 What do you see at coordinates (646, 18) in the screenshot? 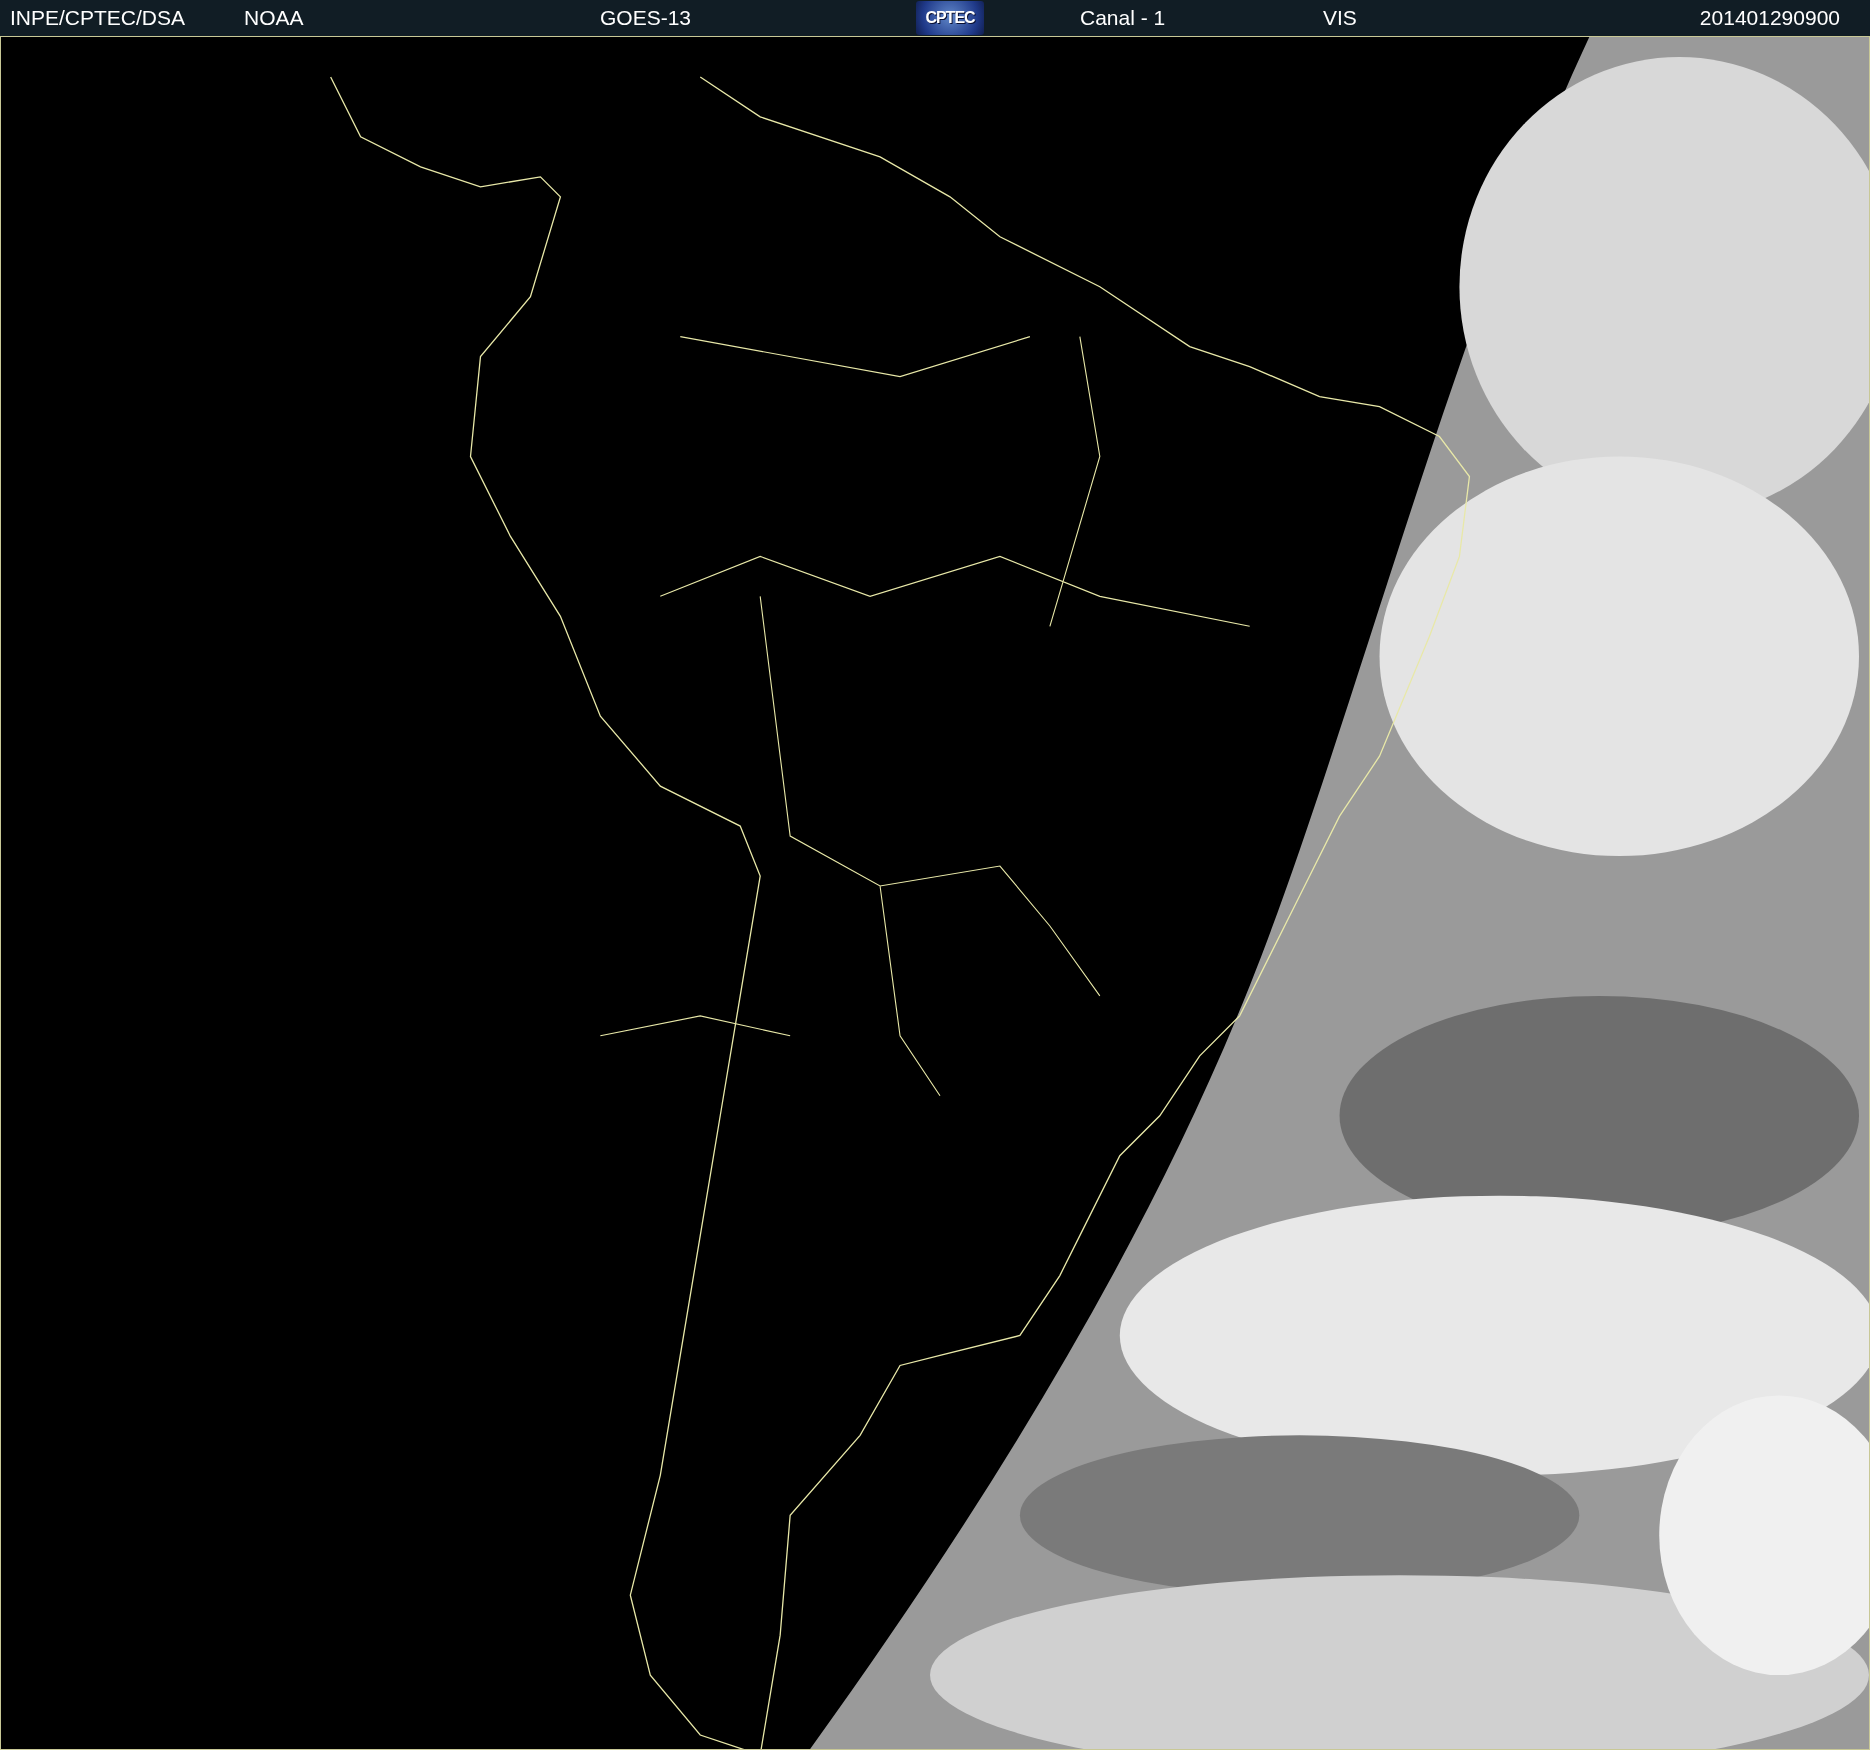
I see `header-label: GOES-13` at bounding box center [646, 18].